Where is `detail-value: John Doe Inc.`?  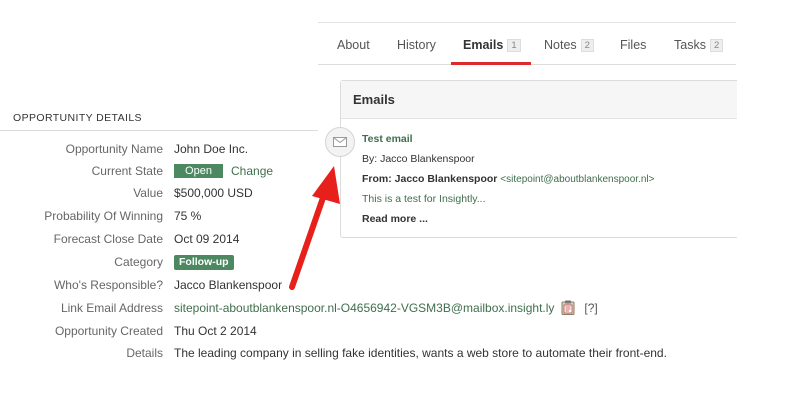 detail-value: John Doe Inc. is located at coordinates (211, 149).